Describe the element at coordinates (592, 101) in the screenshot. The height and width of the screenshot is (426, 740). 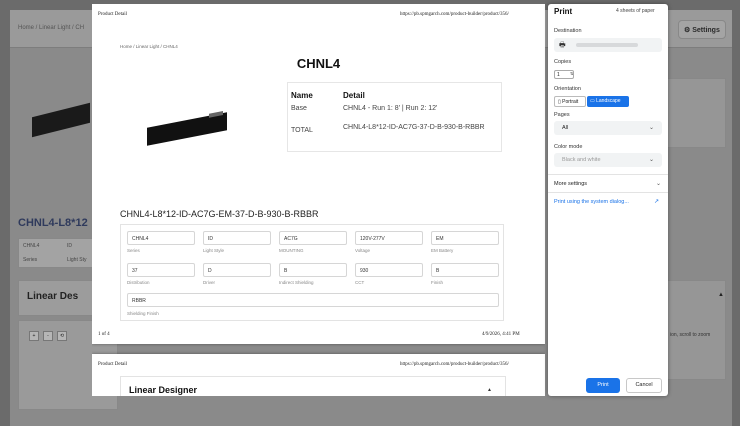
I see `landscape-icon: ▭` at that location.